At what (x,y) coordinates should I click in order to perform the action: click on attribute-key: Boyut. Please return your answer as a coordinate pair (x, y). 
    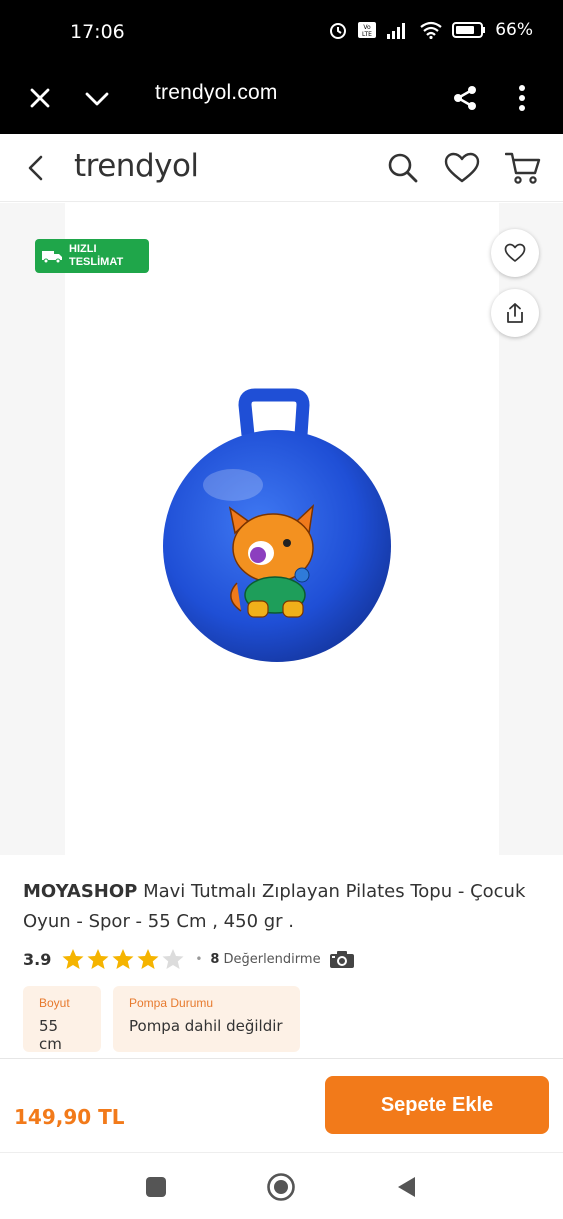
    Looking at the image, I should click on (54, 1003).